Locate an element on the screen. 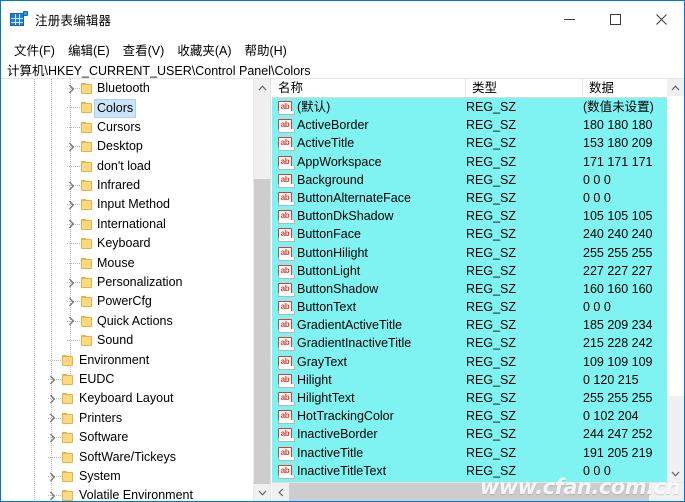 This screenshot has width=685, height=502. table-row: ab (默认) REG_SZ (数值未设置) is located at coordinates (469, 107).